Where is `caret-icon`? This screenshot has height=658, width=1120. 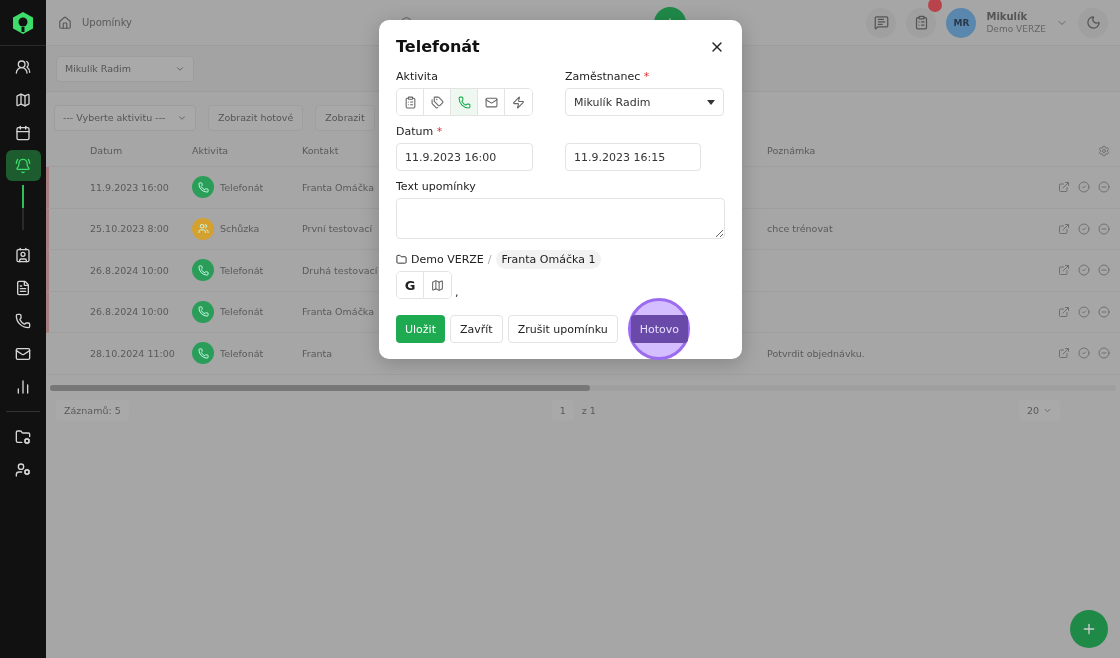
caret-icon is located at coordinates (711, 102).